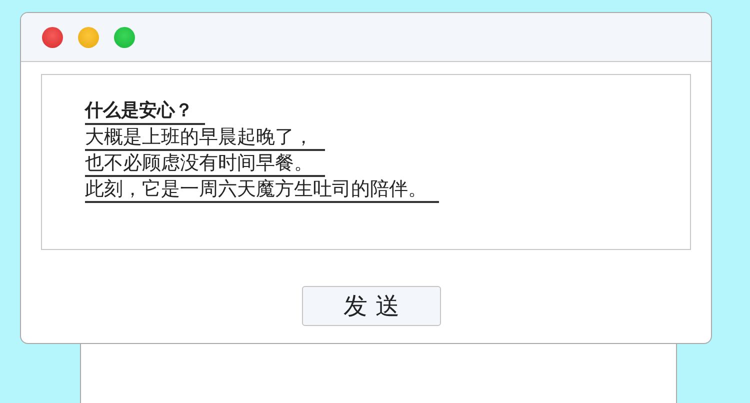 This screenshot has height=403, width=750. I want to click on message-title: 什么是安心？, so click(145, 112).